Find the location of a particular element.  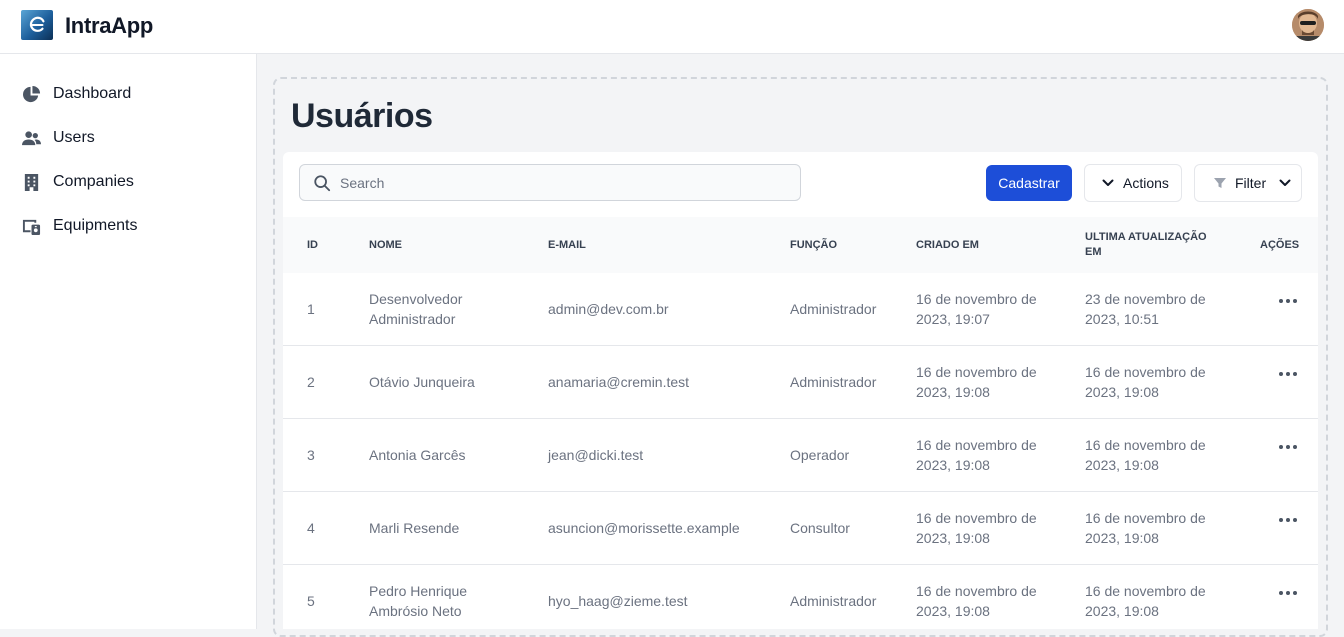

funnel-icon is located at coordinates (1220, 183).